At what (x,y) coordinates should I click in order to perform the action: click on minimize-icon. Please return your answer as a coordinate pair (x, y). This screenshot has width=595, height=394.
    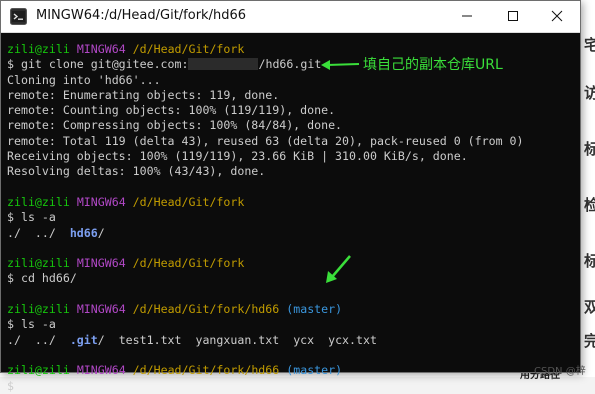
    Looking at the image, I should click on (467, 16).